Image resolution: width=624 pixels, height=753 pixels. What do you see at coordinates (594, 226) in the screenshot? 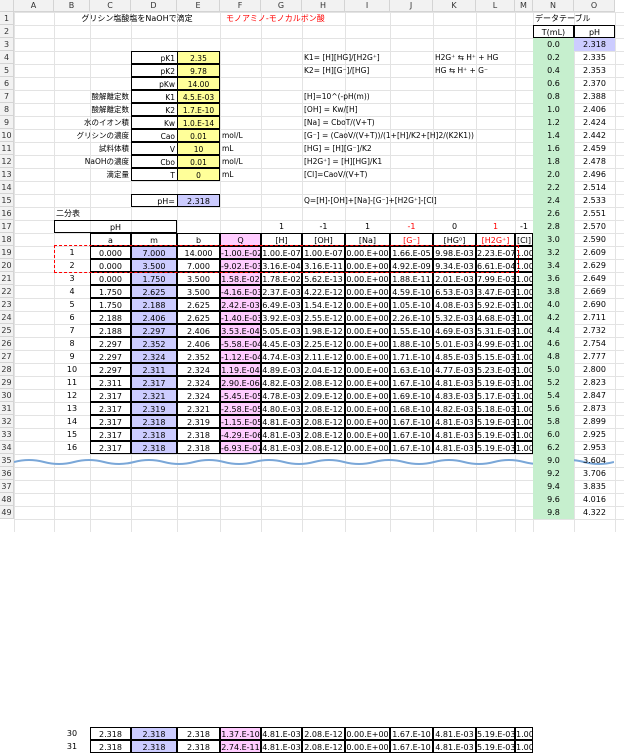
I see `data-table-ph: 2.570` at bounding box center [594, 226].